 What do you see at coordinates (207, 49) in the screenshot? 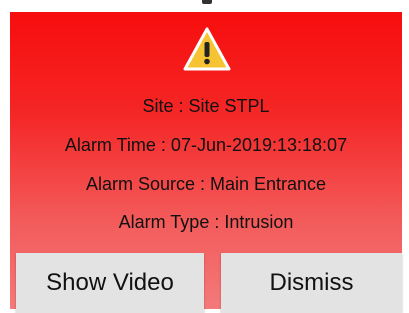
I see `warning-icon` at bounding box center [207, 49].